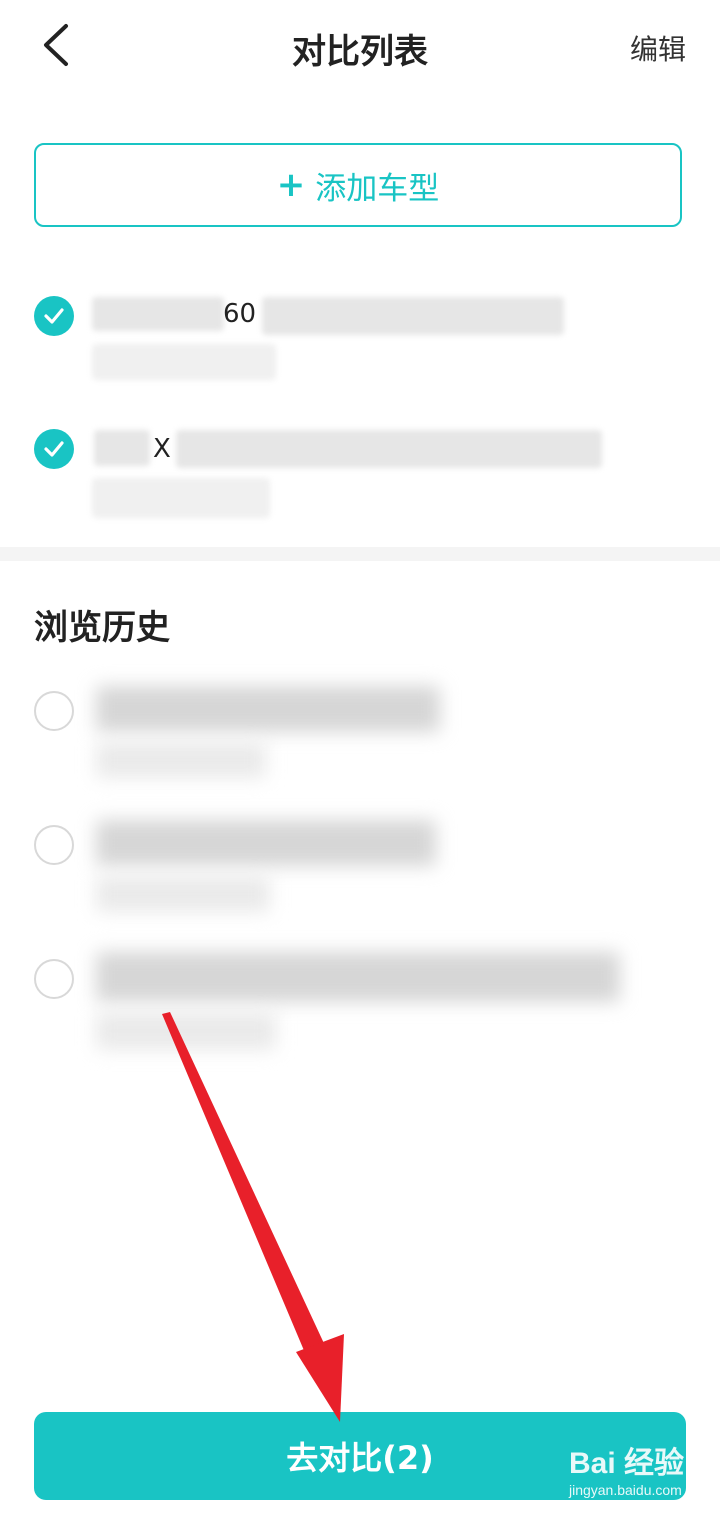 This screenshot has height=1517, width=720. I want to click on compare-item-1-name-fragment: 60, so click(240, 314).